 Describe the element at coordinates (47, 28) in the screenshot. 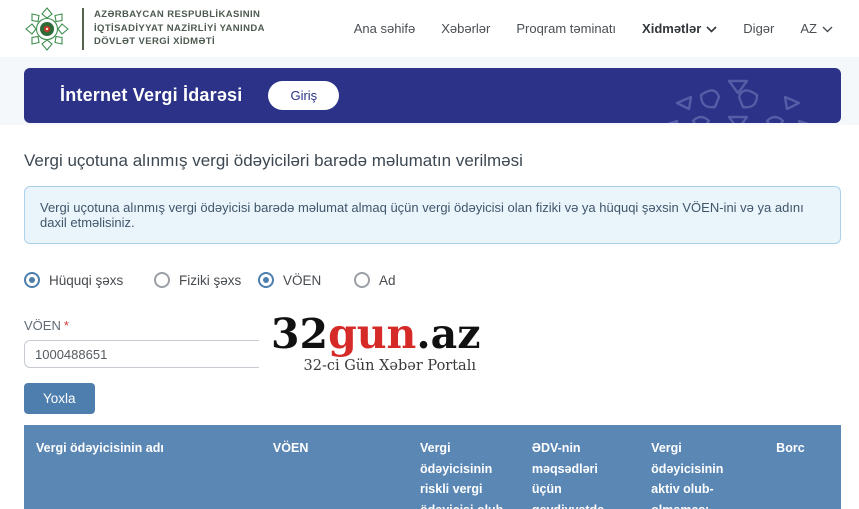

I see `state-tax-service-emblem-icon` at that location.